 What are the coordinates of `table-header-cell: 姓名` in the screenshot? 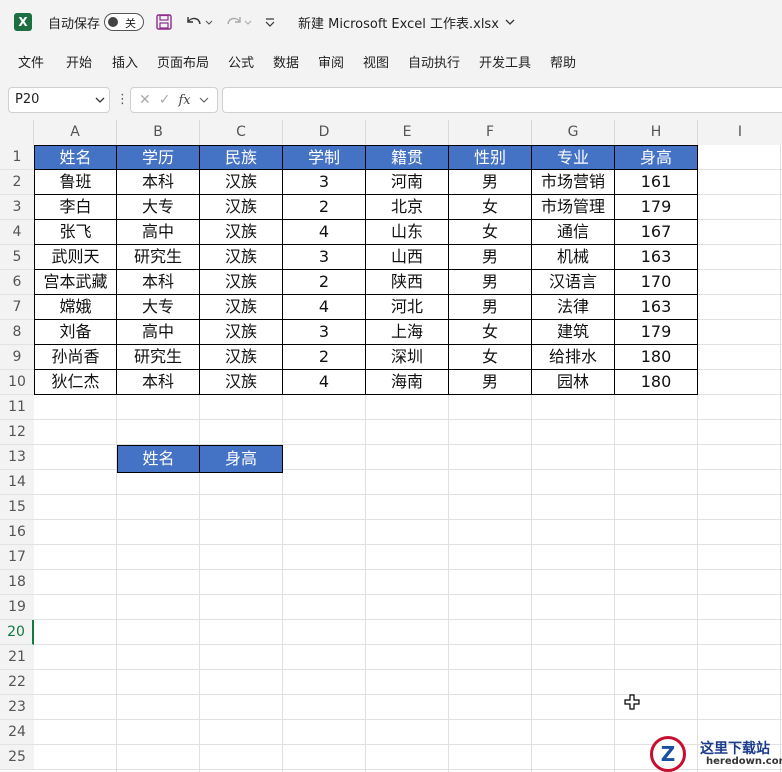 It's located at (75, 157).